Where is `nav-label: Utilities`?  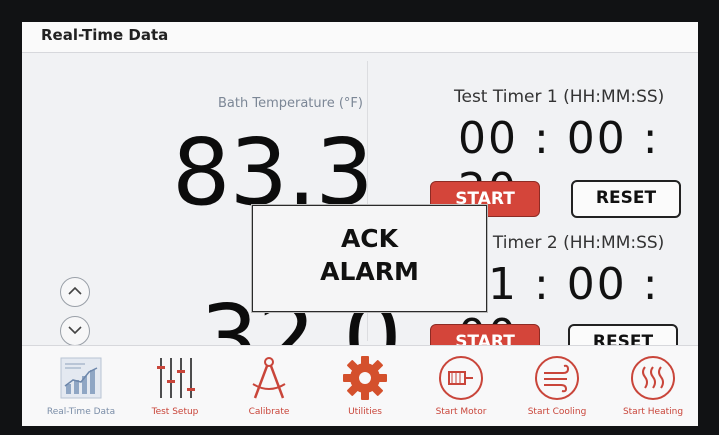
nav-label: Utilities is located at coordinates (365, 412).